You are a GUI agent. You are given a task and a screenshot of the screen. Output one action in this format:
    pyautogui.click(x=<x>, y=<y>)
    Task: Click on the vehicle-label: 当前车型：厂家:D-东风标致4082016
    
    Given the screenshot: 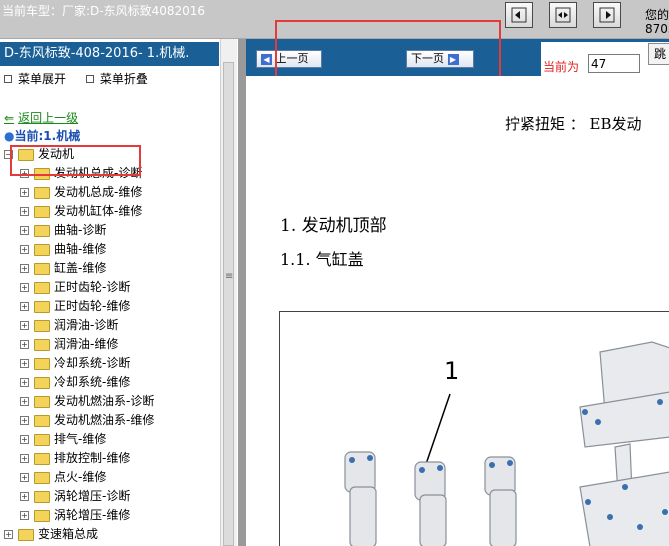 What is the action you would take?
    pyautogui.click(x=104, y=11)
    